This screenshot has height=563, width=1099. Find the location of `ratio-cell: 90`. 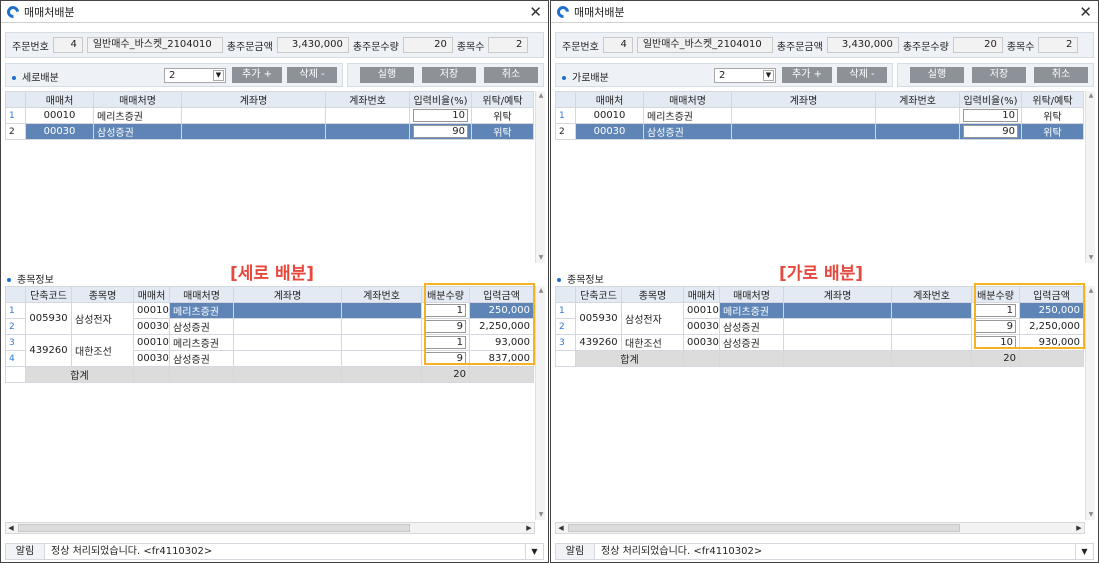

ratio-cell: 90 is located at coordinates (440, 131).